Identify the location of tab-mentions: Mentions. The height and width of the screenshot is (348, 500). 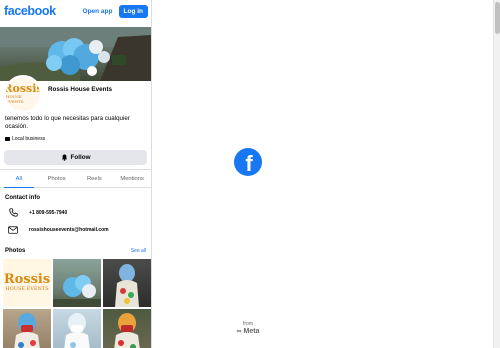
(132, 178).